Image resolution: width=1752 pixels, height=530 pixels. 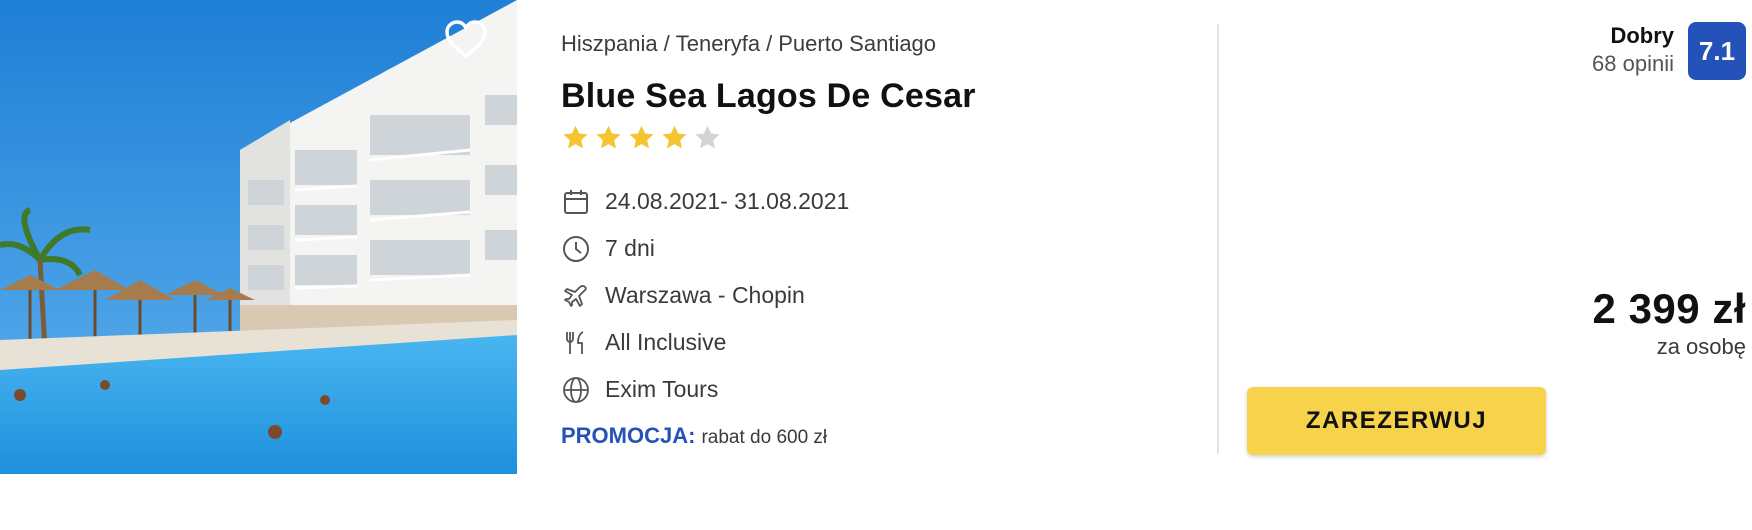 I want to click on breadcrumb: Hiszpania / Teneryfa / Puerto Santiago, so click(x=881, y=44).